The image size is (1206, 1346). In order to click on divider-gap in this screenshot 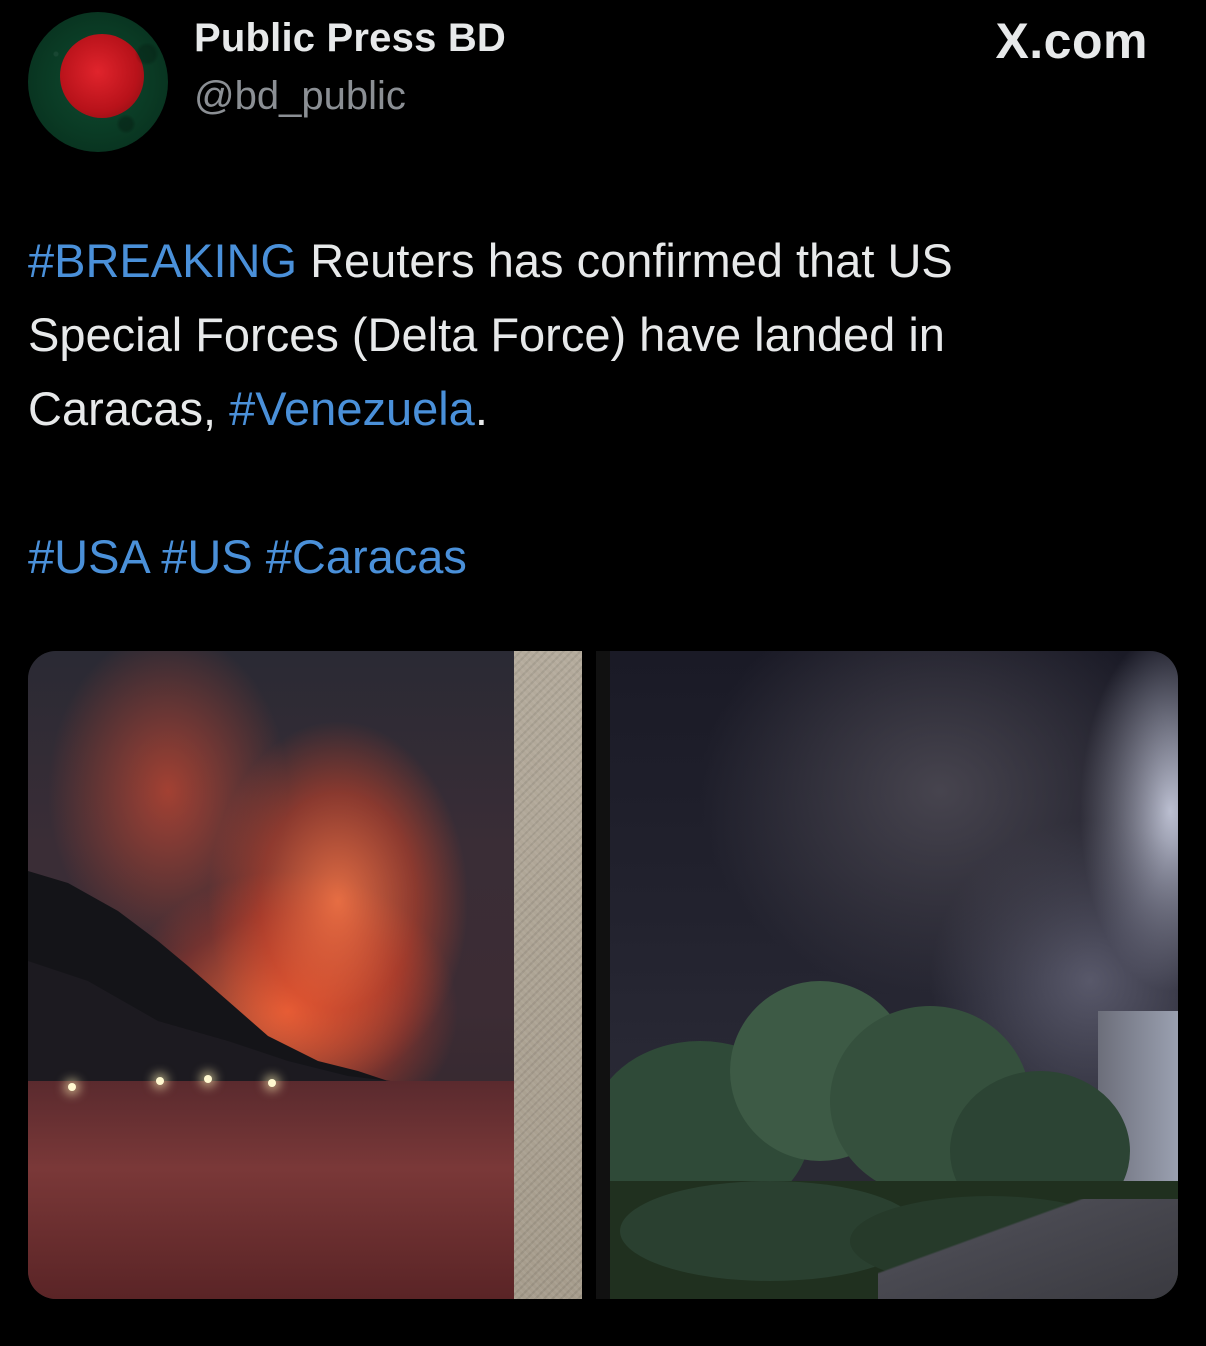, I will do `click(589, 975)`.